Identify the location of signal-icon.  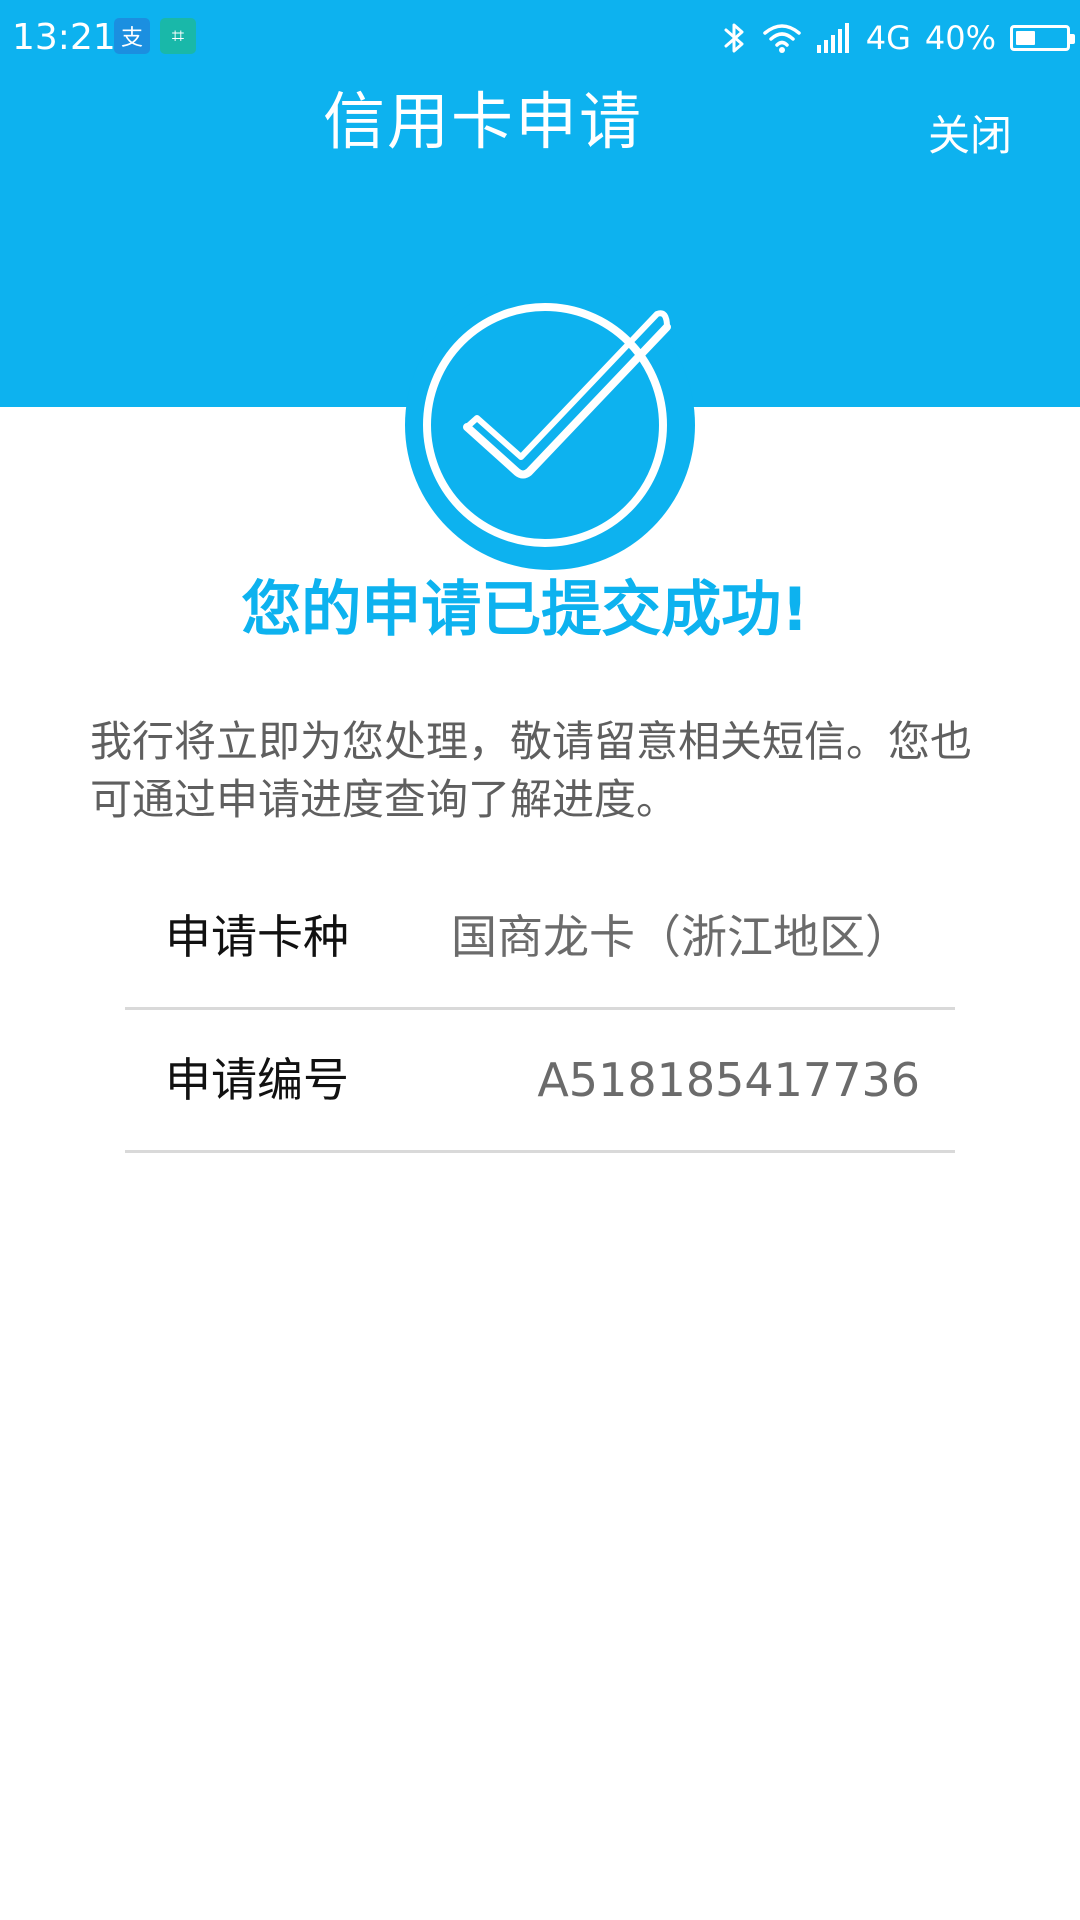
(832, 38).